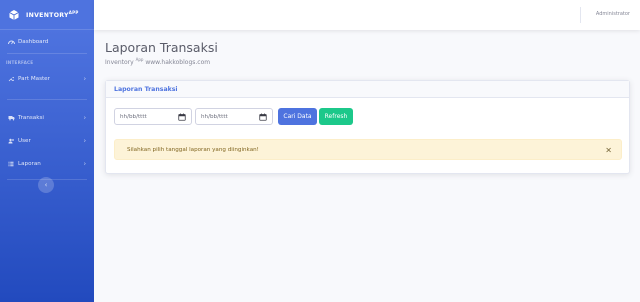 This screenshot has height=302, width=640. I want to click on close-icon: ×, so click(608, 149).